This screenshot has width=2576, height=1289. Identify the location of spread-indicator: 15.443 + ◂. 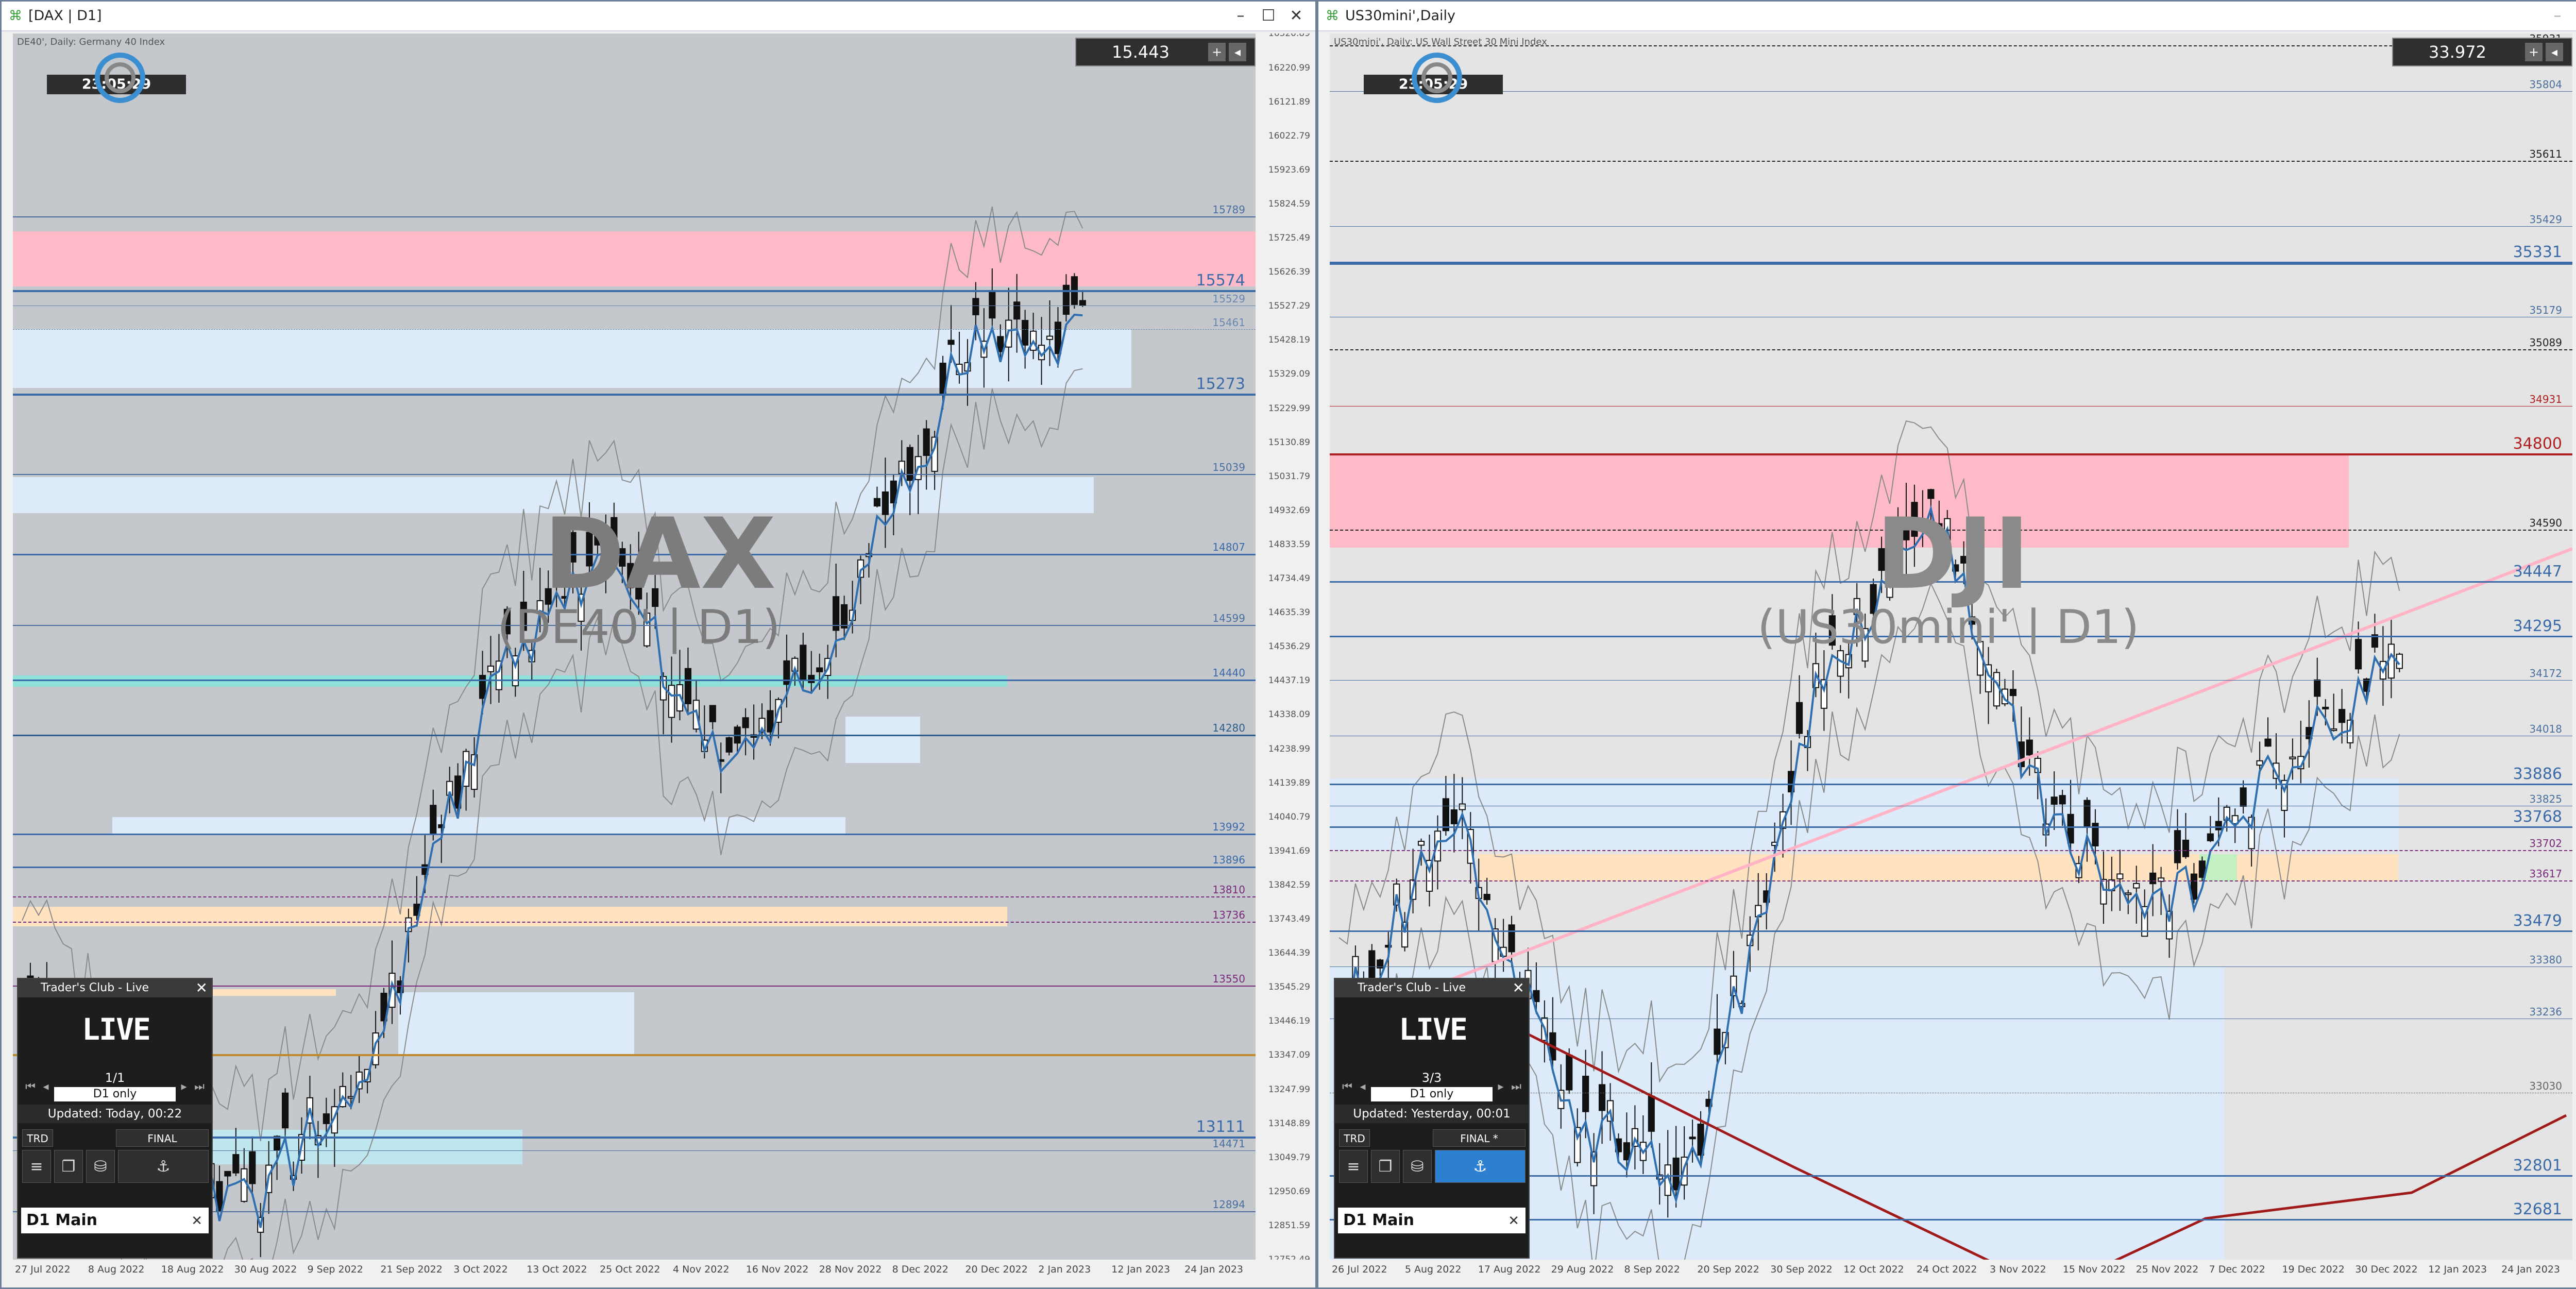
(1165, 52).